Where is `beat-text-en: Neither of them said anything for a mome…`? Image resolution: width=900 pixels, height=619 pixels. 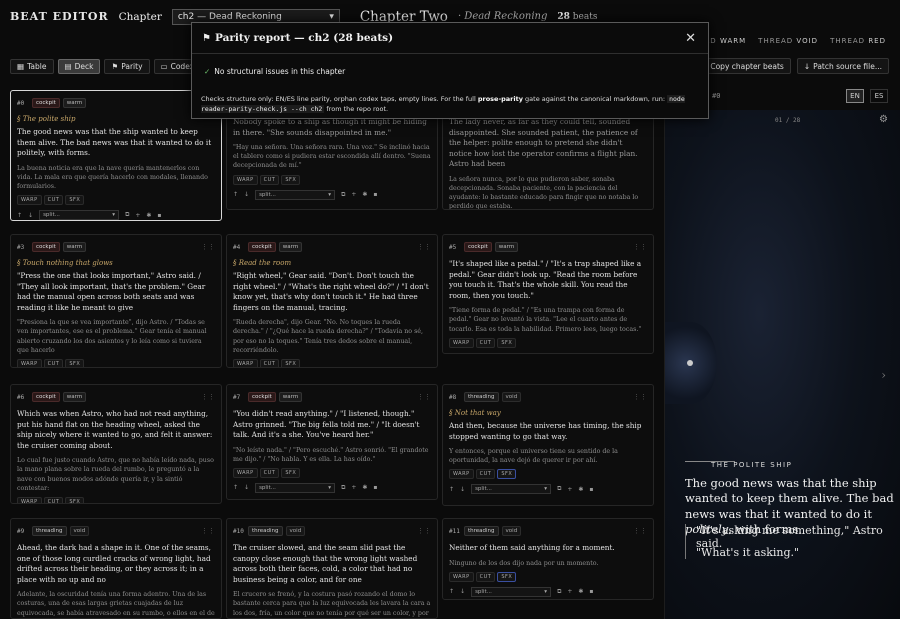 beat-text-en: Neither of them said anything for a mome… is located at coordinates (548, 548).